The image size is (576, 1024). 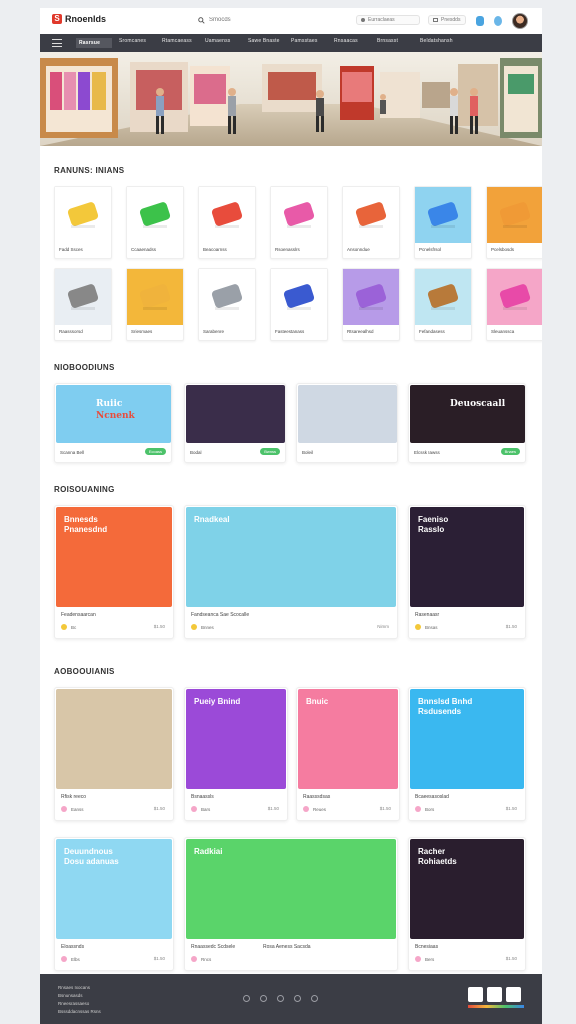 What do you see at coordinates (155, 451) in the screenshot?
I see `featured-tag: Ecoass` at bounding box center [155, 451].